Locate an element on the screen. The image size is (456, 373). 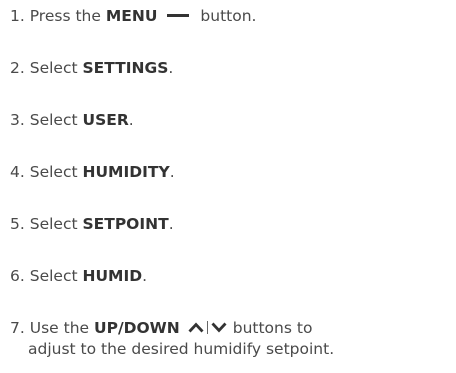
minus-icon is located at coordinates (178, 15).